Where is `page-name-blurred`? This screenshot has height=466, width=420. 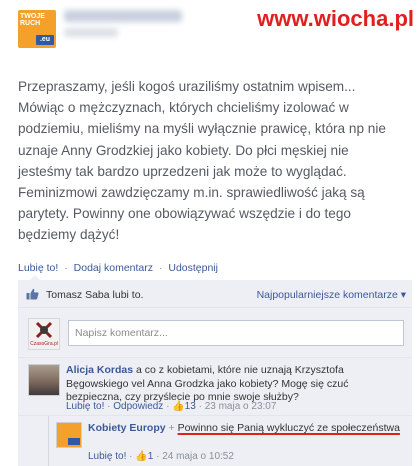
page-name-blurred is located at coordinates (123, 16).